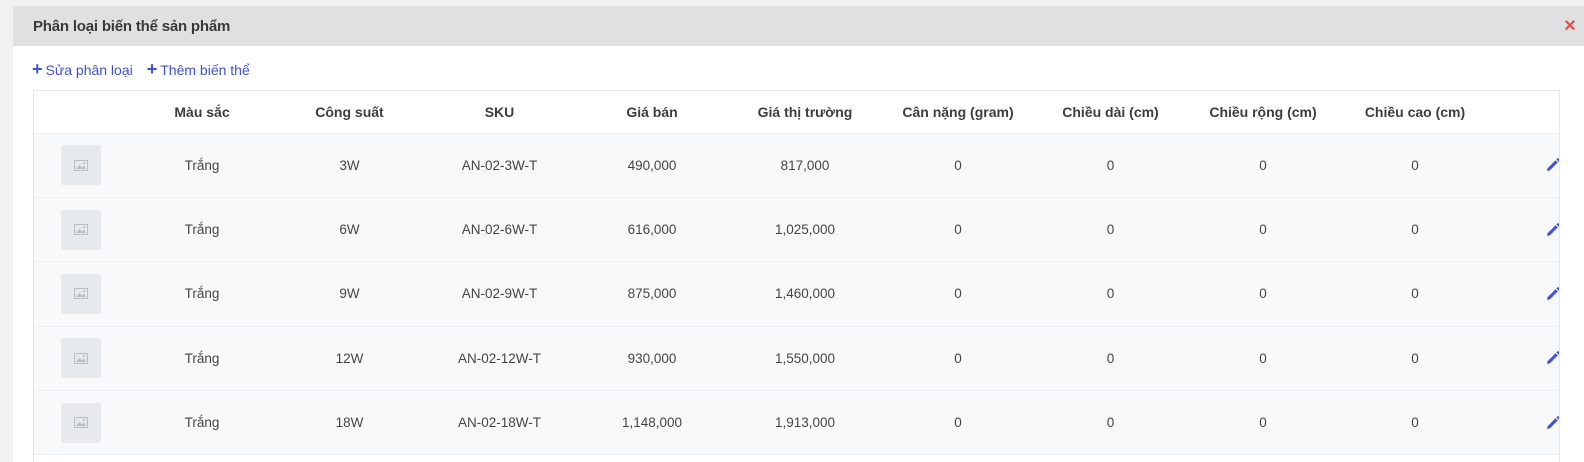 The image size is (1584, 462). What do you see at coordinates (798, 70) in the screenshot?
I see `action-bar: + Sửa phân loại + Thêm biến thể` at bounding box center [798, 70].